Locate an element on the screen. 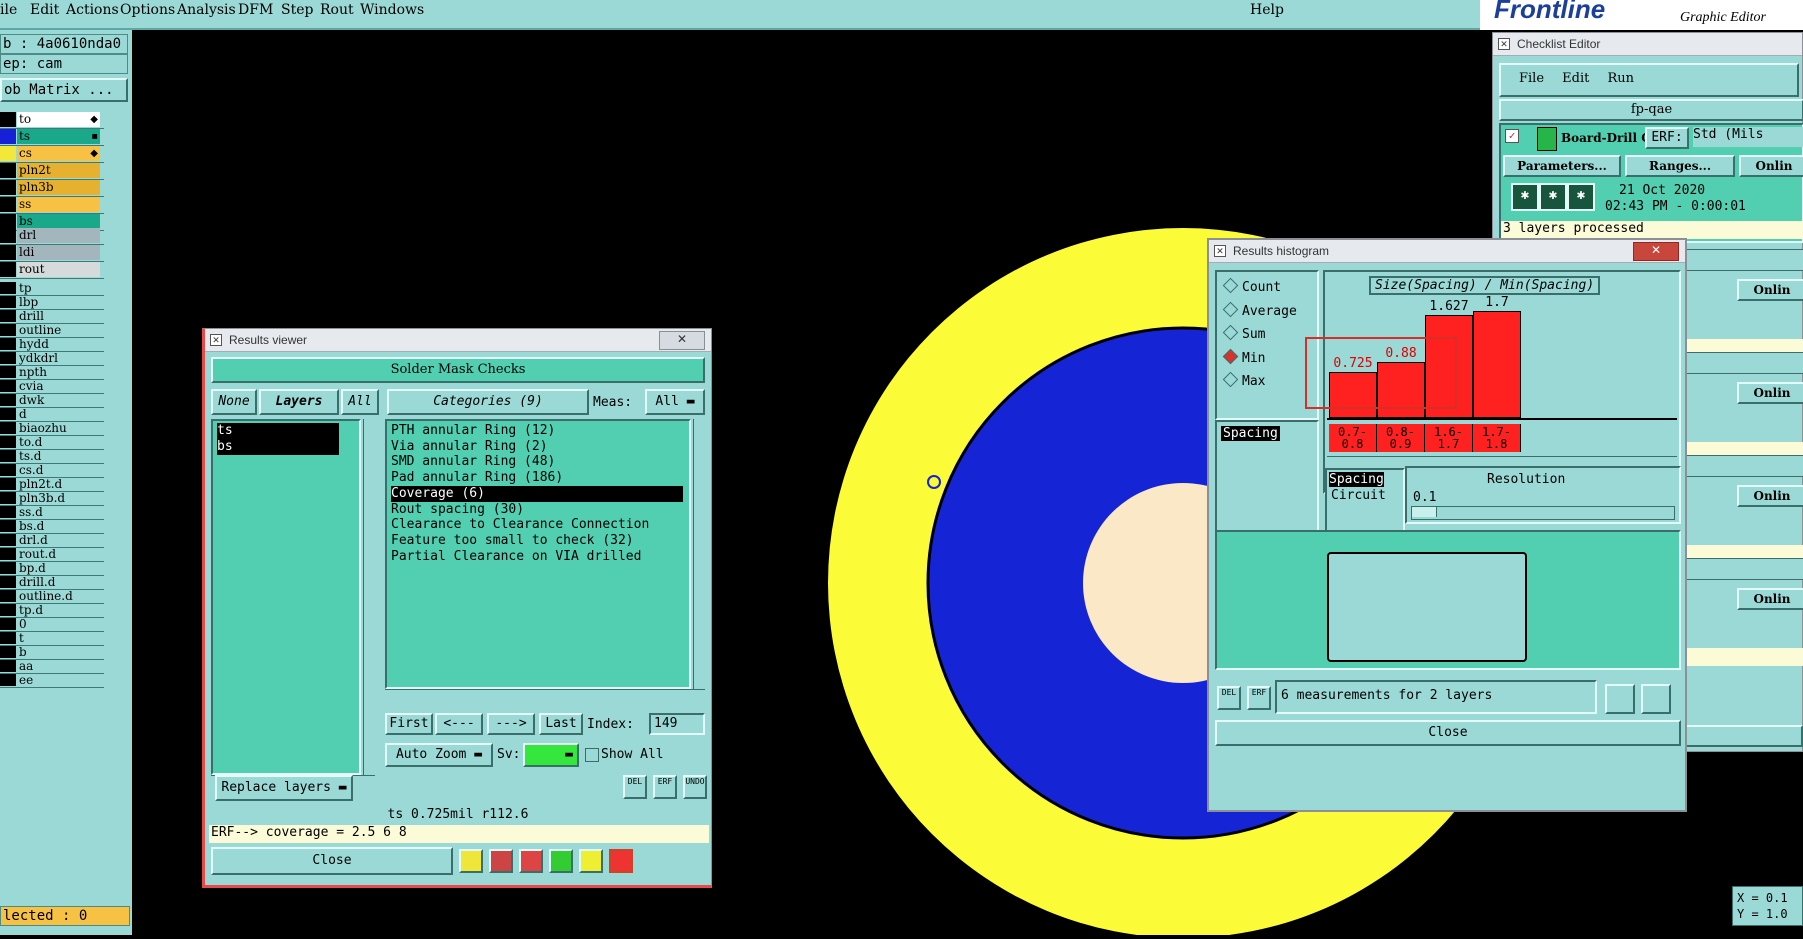 This screenshot has width=1803, height=939. layer-row: to ◆ is located at coordinates (52, 120).